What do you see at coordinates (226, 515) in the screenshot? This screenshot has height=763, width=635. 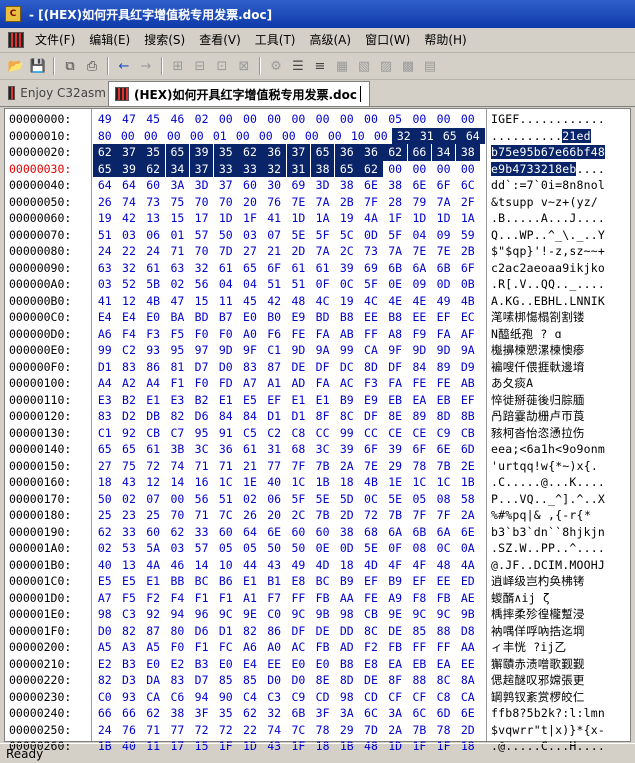 I see `hex-byte: 7C` at bounding box center [226, 515].